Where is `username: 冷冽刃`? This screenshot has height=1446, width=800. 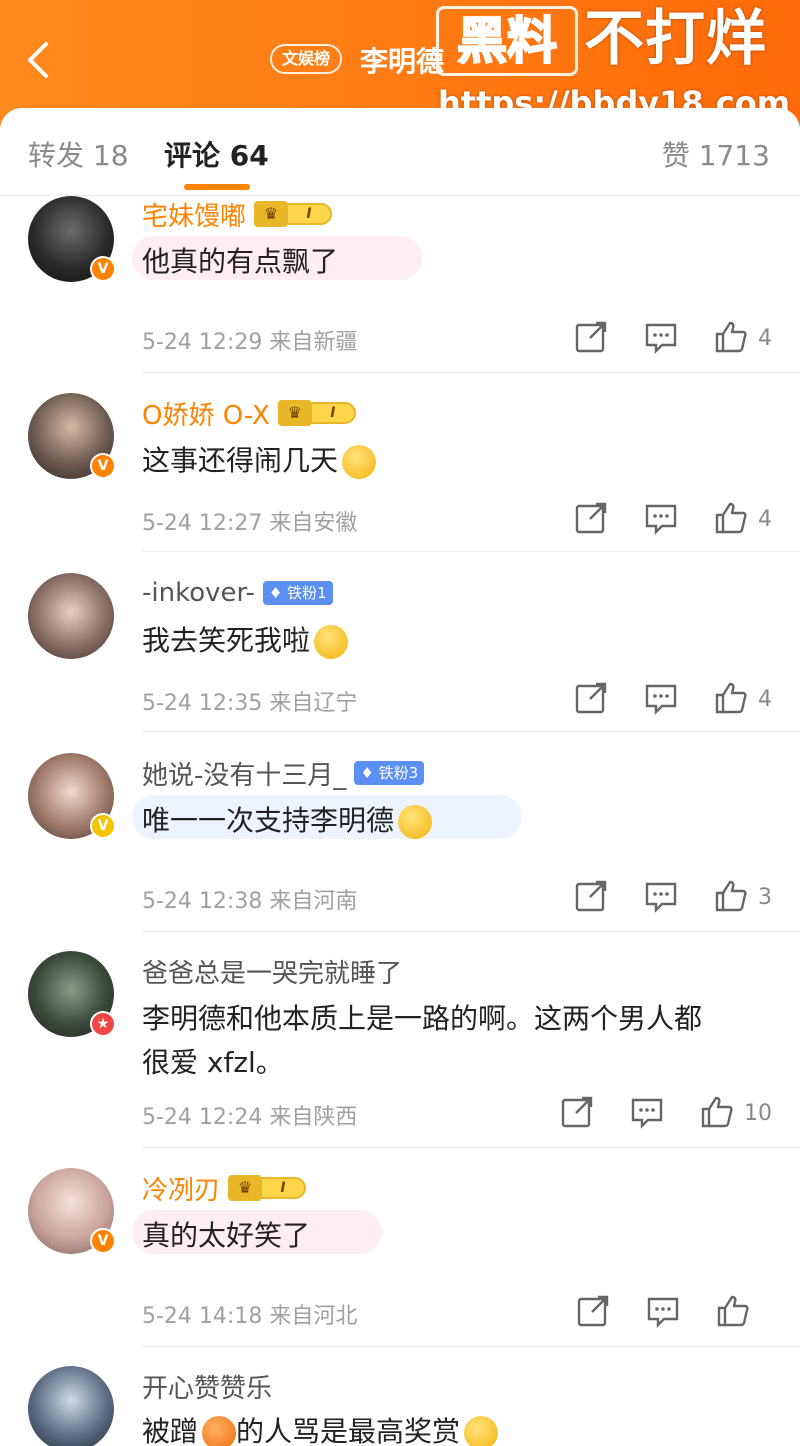 username: 冷冽刃 is located at coordinates (181, 1188).